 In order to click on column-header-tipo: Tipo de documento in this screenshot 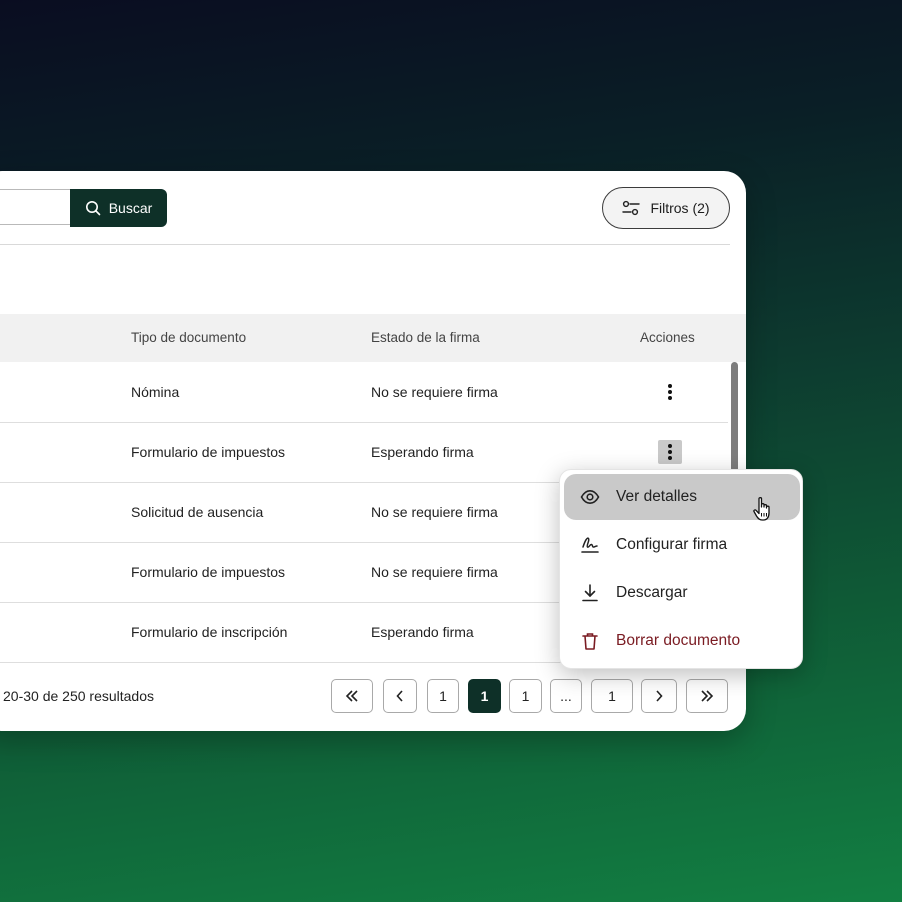, I will do `click(189, 337)`.